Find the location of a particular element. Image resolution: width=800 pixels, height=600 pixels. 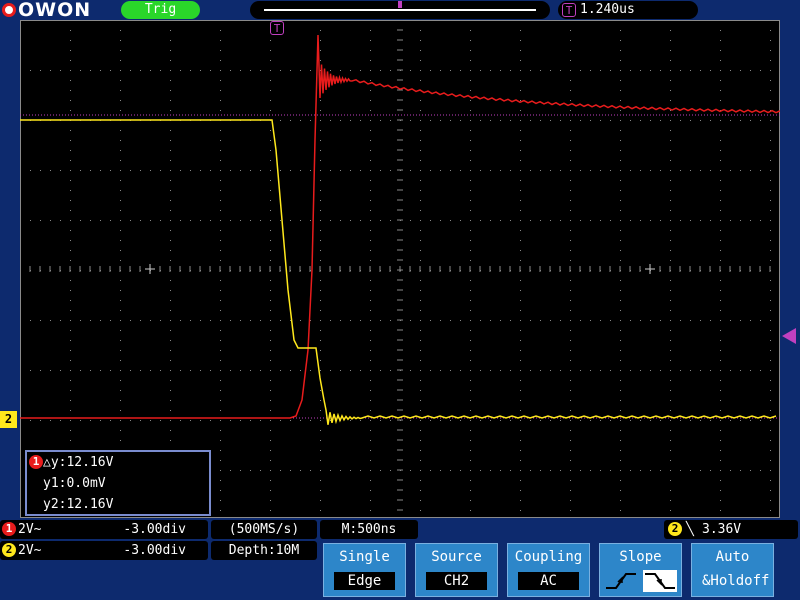

logo-ring-icon is located at coordinates (9, 10).